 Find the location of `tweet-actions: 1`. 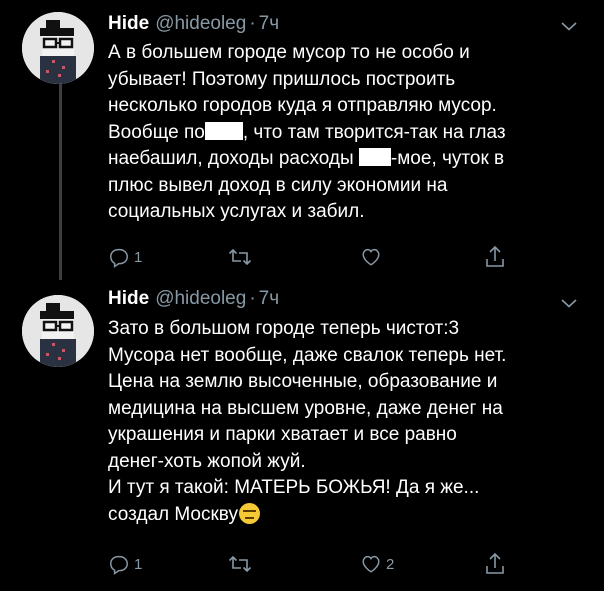

tweet-actions: 1 is located at coordinates (318, 257).